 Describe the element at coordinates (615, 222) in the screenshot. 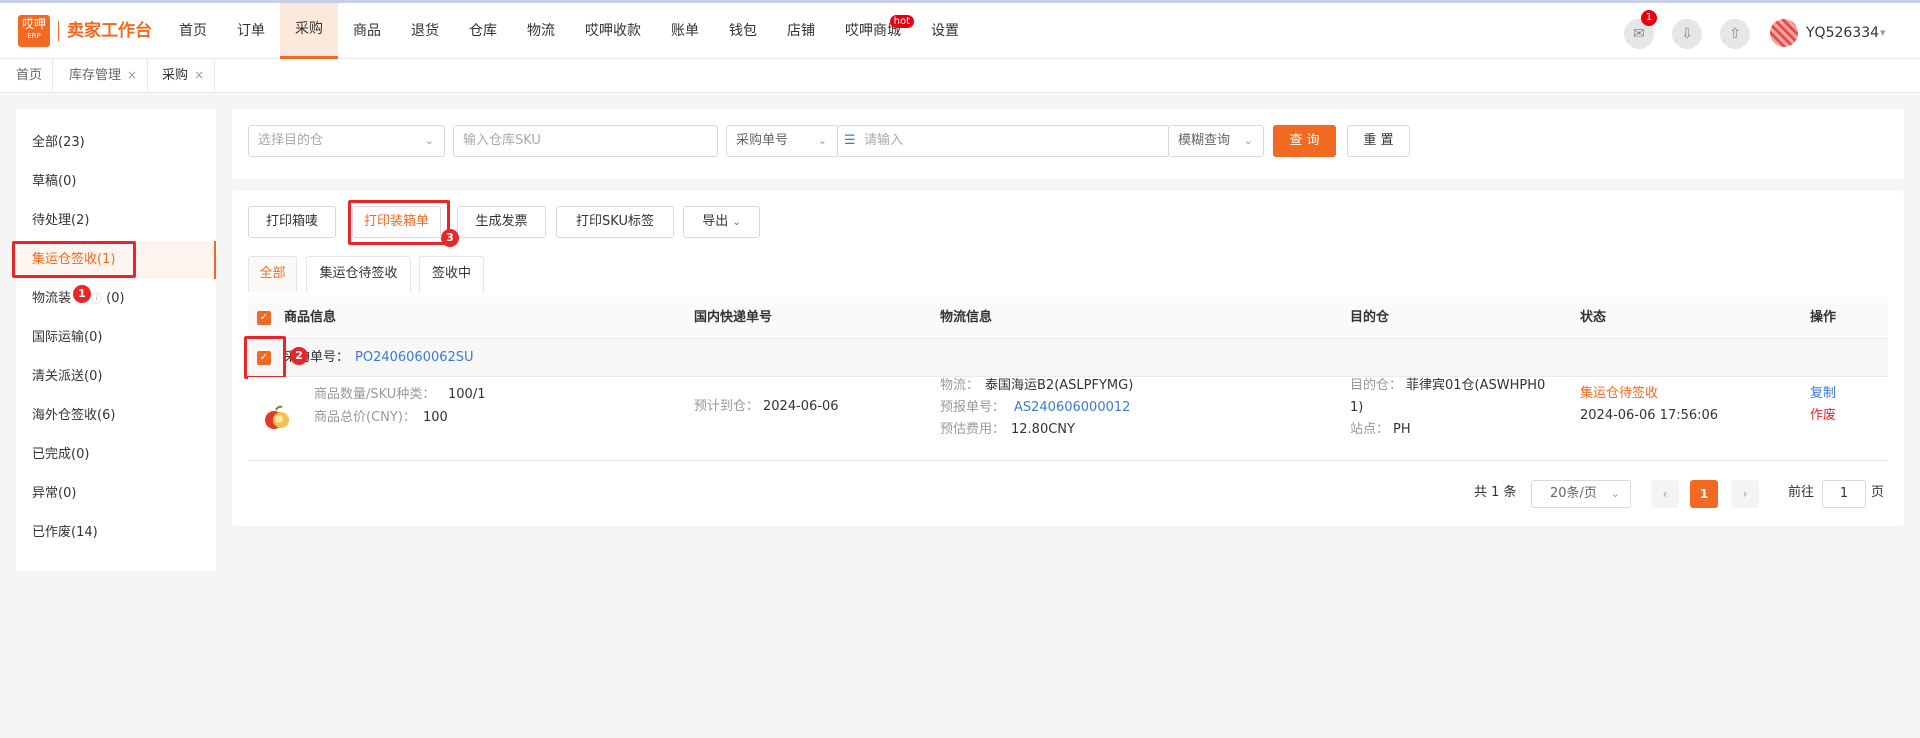

I see `print-sku-label-button: 打印SKU标签` at that location.